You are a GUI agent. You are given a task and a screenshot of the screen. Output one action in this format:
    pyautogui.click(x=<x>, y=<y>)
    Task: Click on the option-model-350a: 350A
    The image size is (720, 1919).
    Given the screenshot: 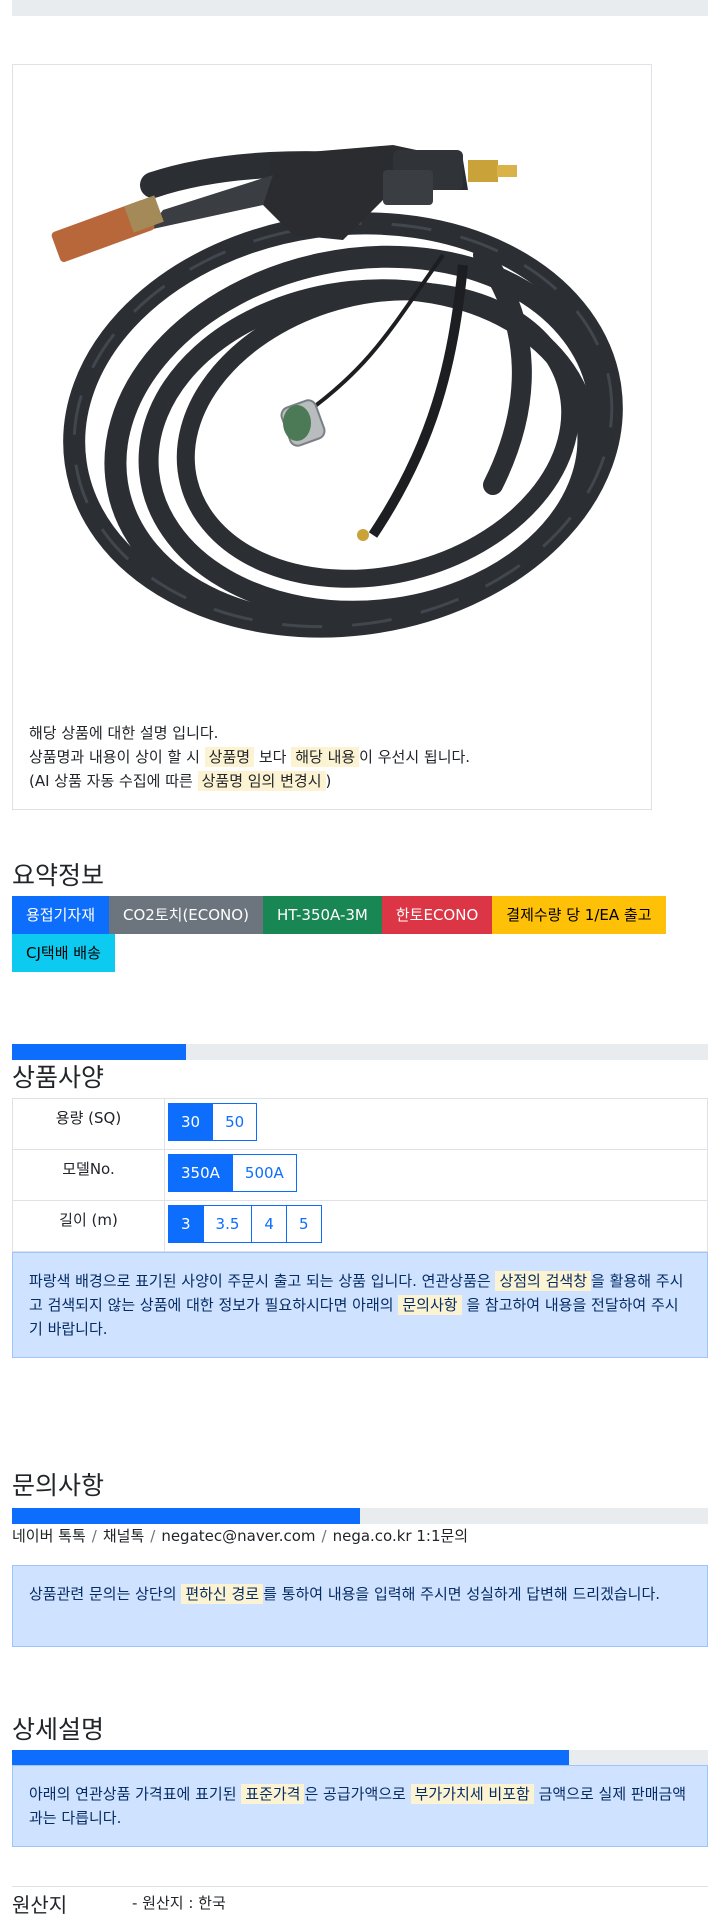 What is the action you would take?
    pyautogui.click(x=200, y=1173)
    